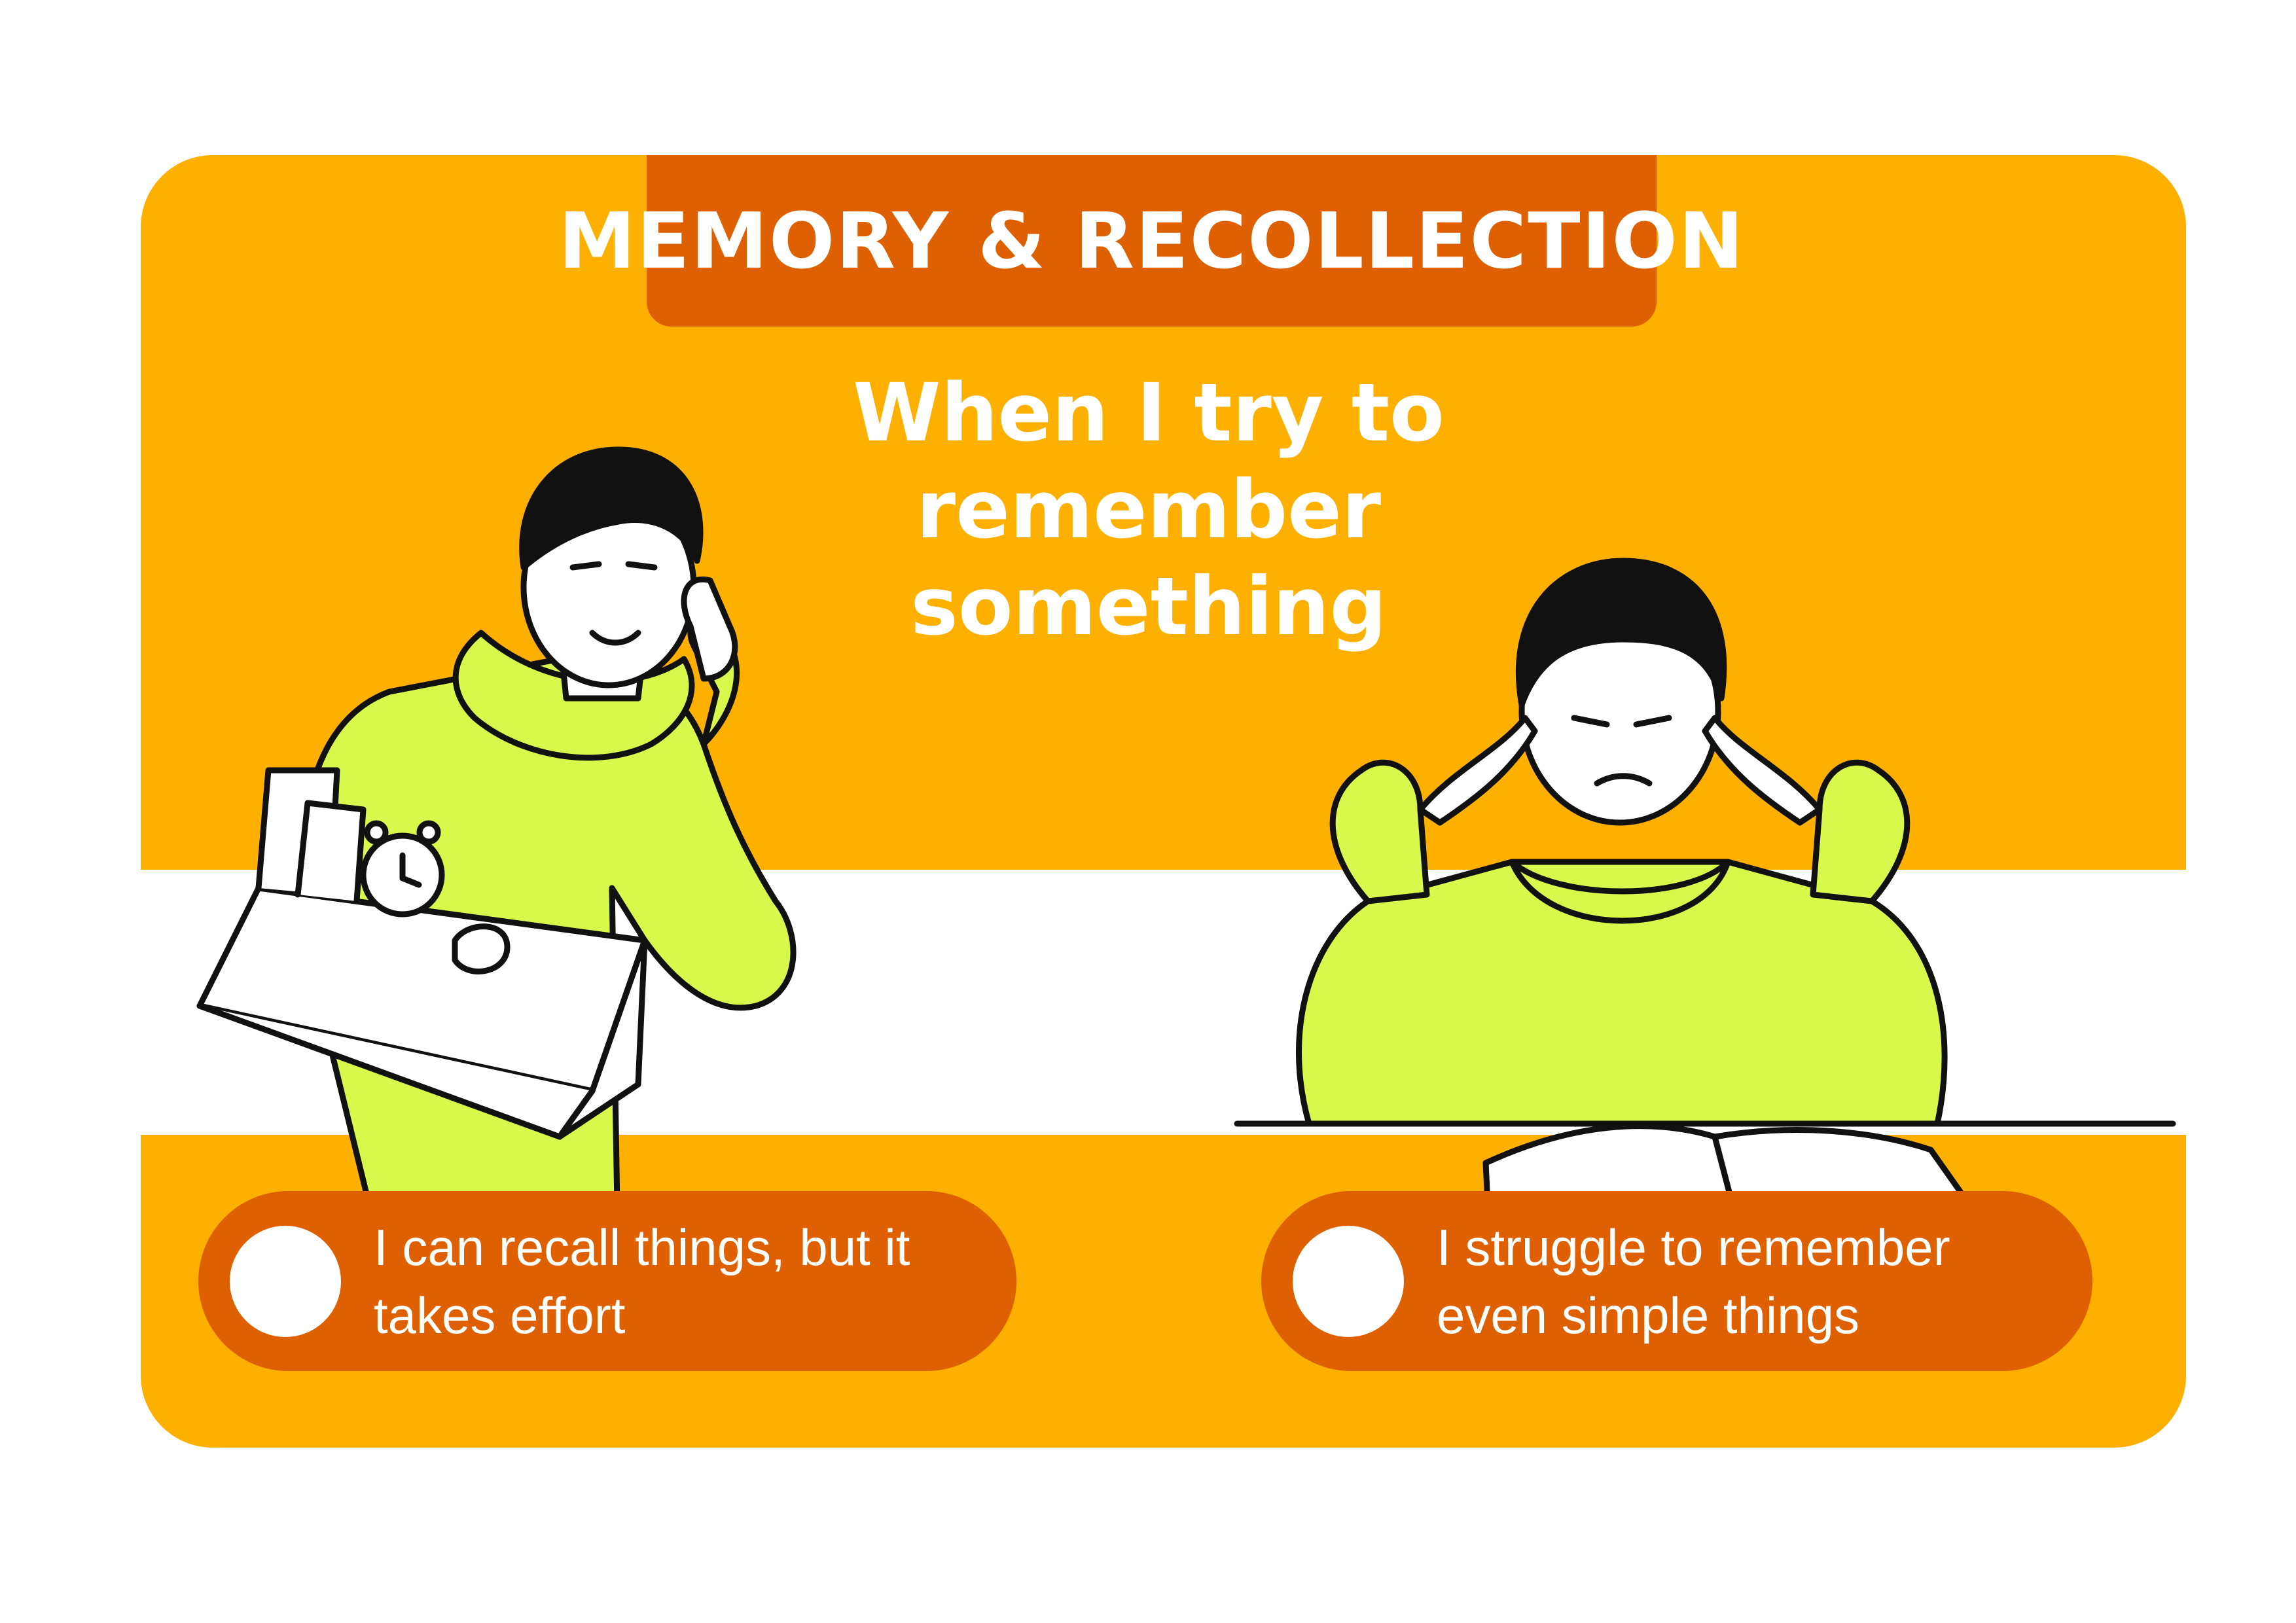 The height and width of the screenshot is (1623, 2296). I want to click on answer-option-1-line-2: takes effort, so click(500, 1315).